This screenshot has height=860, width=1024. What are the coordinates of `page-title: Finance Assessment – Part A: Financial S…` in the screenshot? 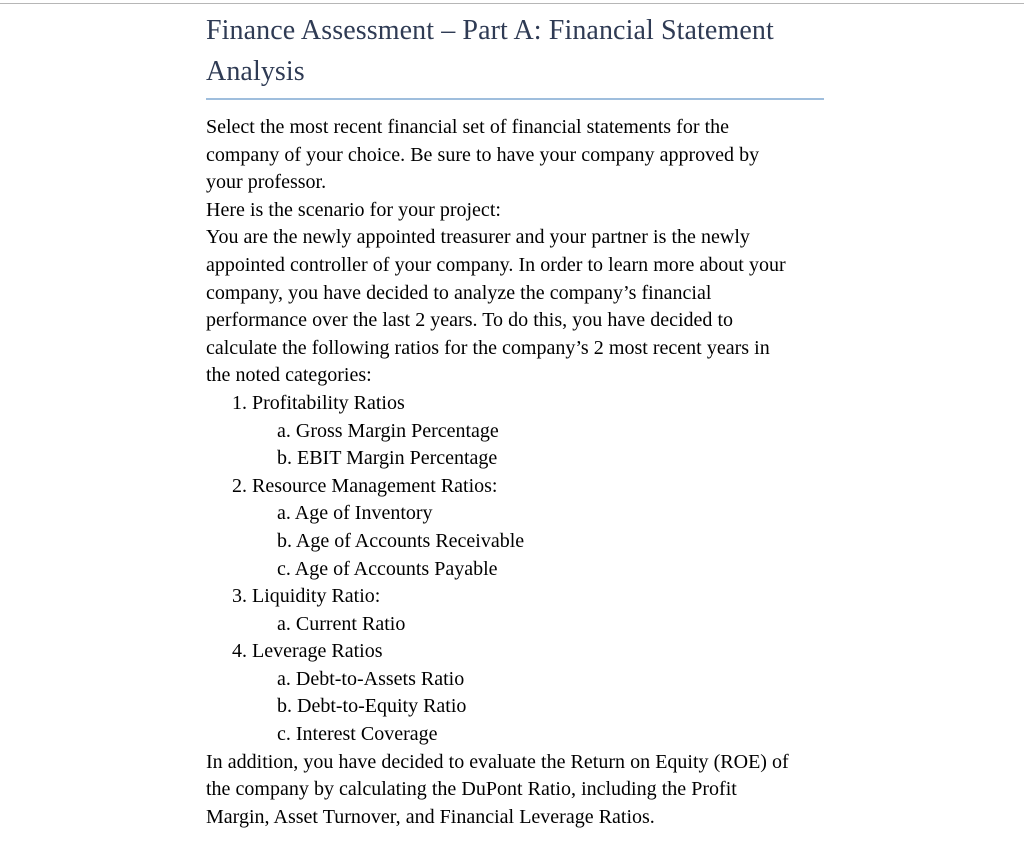 It's located at (490, 51).